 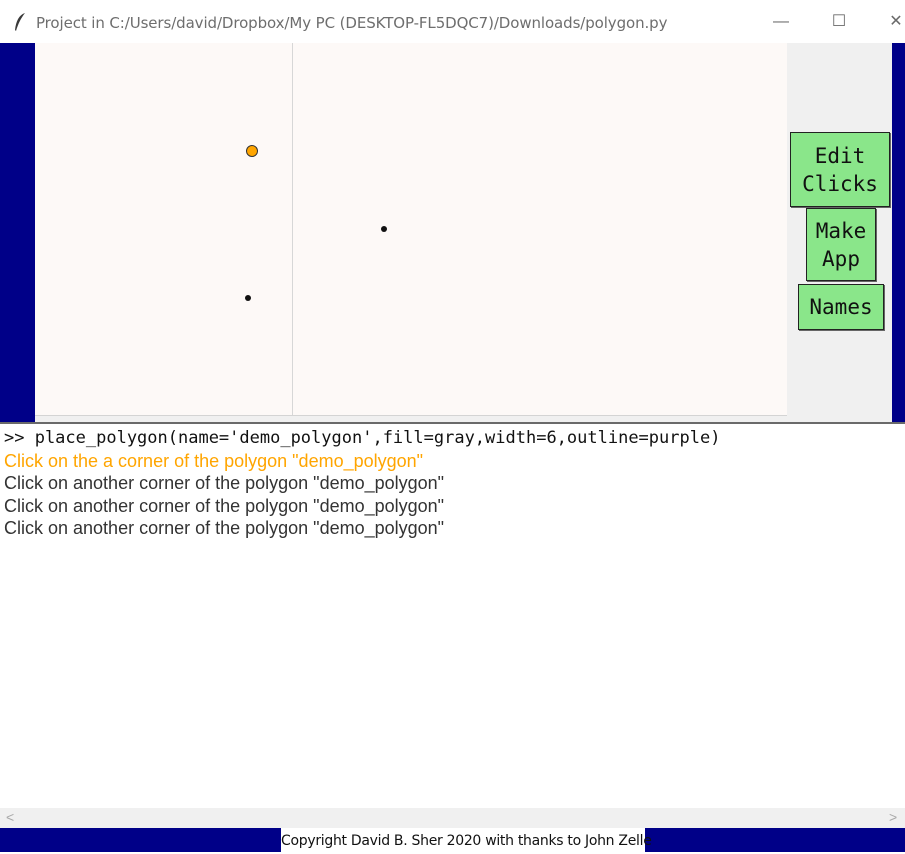 I want to click on close-button: ✕, so click(x=893, y=22).